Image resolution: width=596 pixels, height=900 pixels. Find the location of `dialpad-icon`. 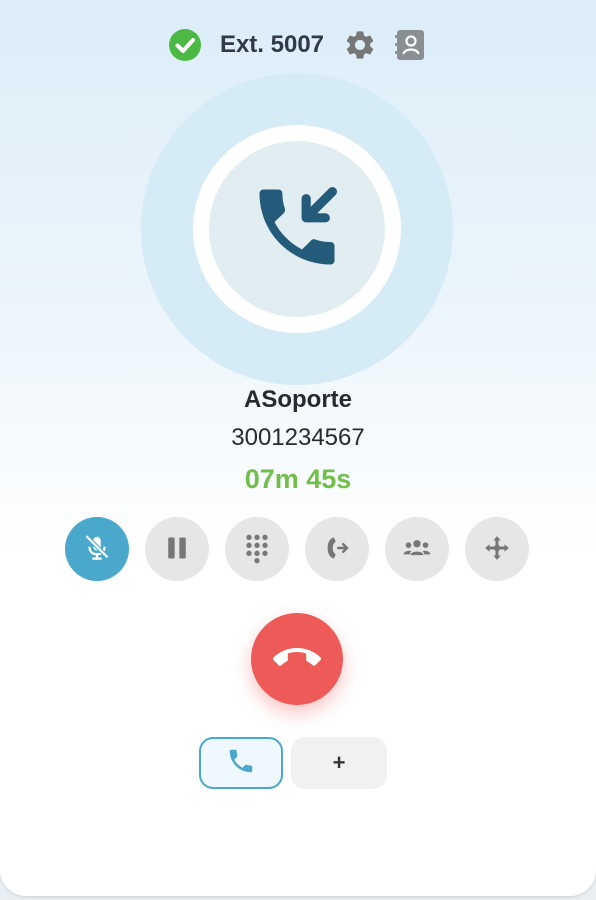

dialpad-icon is located at coordinates (257, 549).